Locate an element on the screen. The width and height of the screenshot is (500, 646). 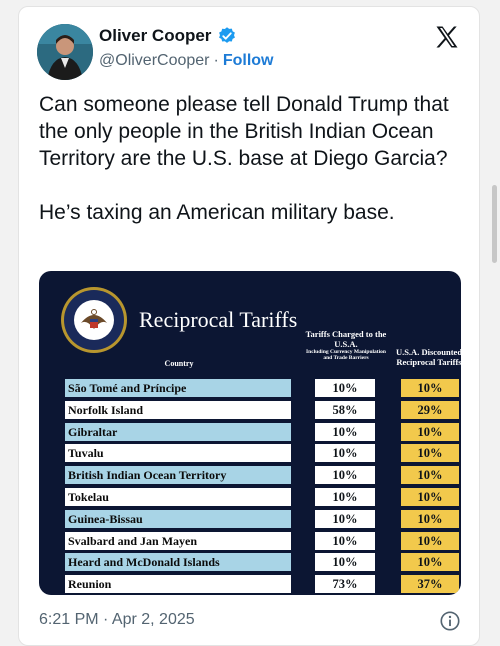
scrollbar is located at coordinates (494, 224).